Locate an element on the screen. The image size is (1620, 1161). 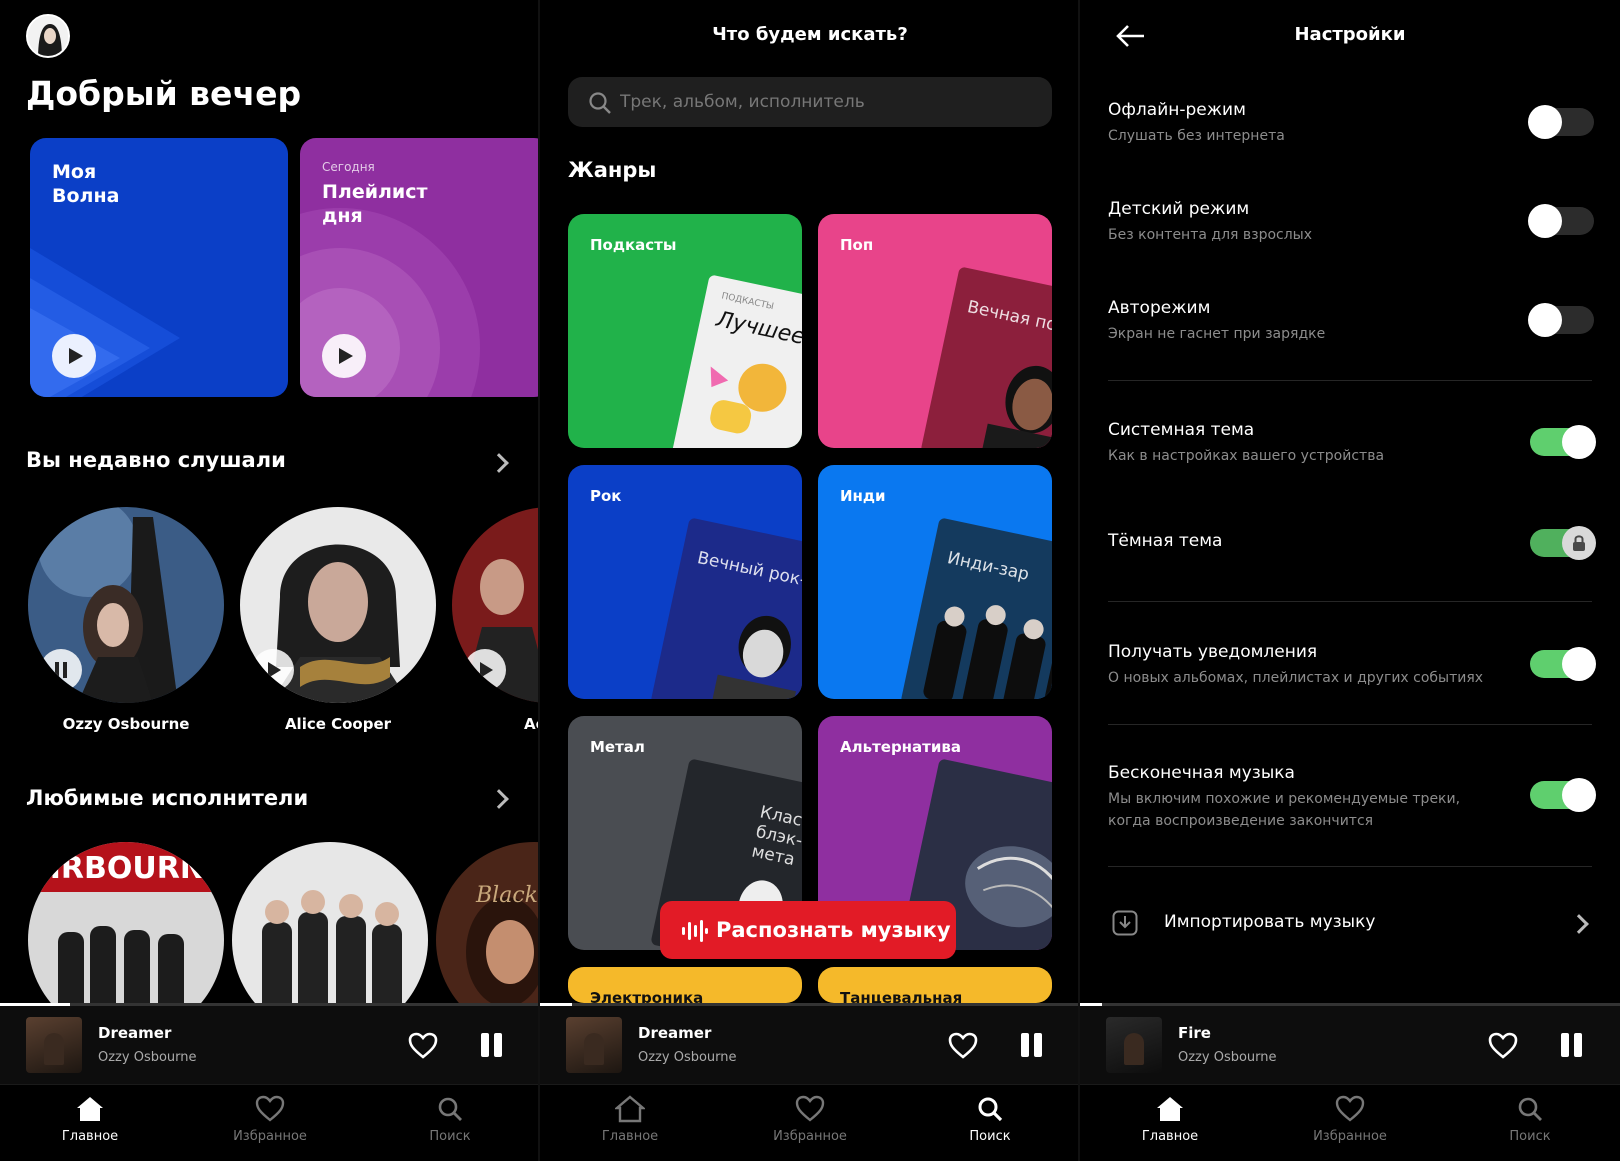
genre-label: Альтернатива is located at coordinates (900, 747).